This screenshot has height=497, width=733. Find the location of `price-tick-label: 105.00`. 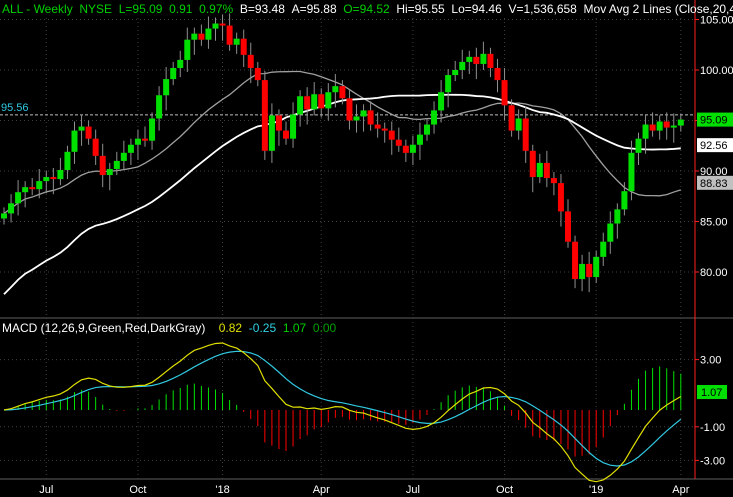

price-tick-label: 105.00 is located at coordinates (716, 21).